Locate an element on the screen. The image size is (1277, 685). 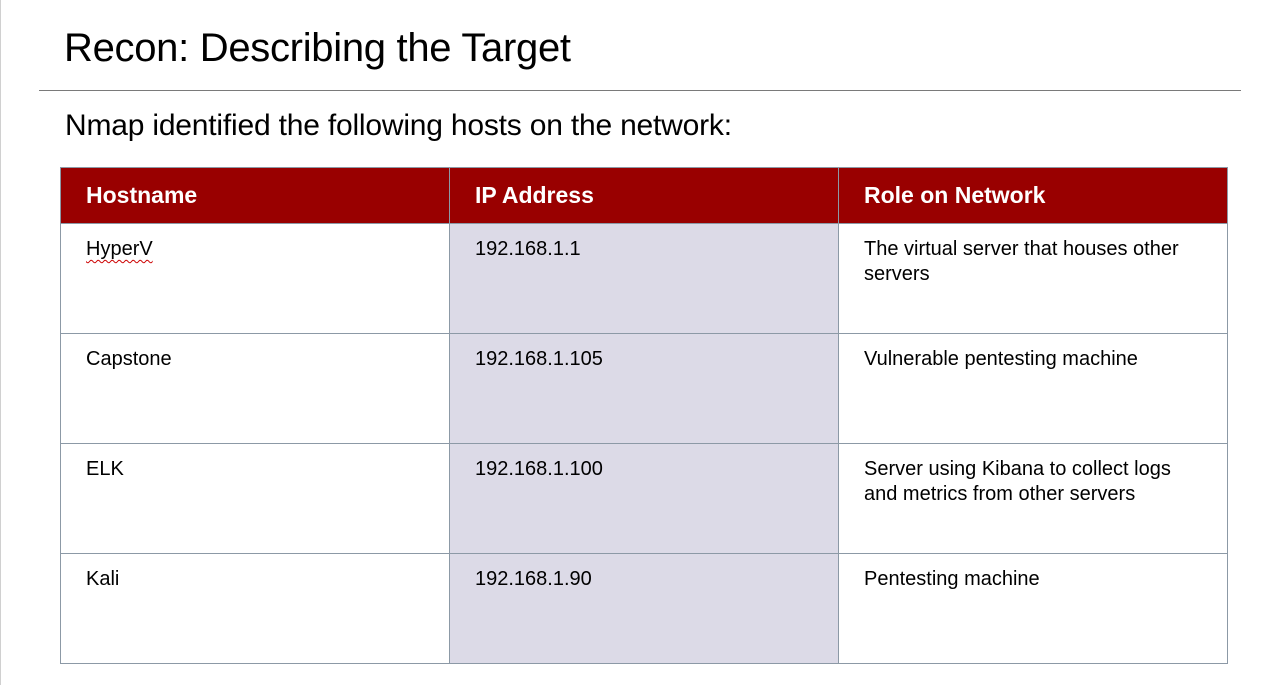
hostname-cell: Capstone is located at coordinates (255, 388).